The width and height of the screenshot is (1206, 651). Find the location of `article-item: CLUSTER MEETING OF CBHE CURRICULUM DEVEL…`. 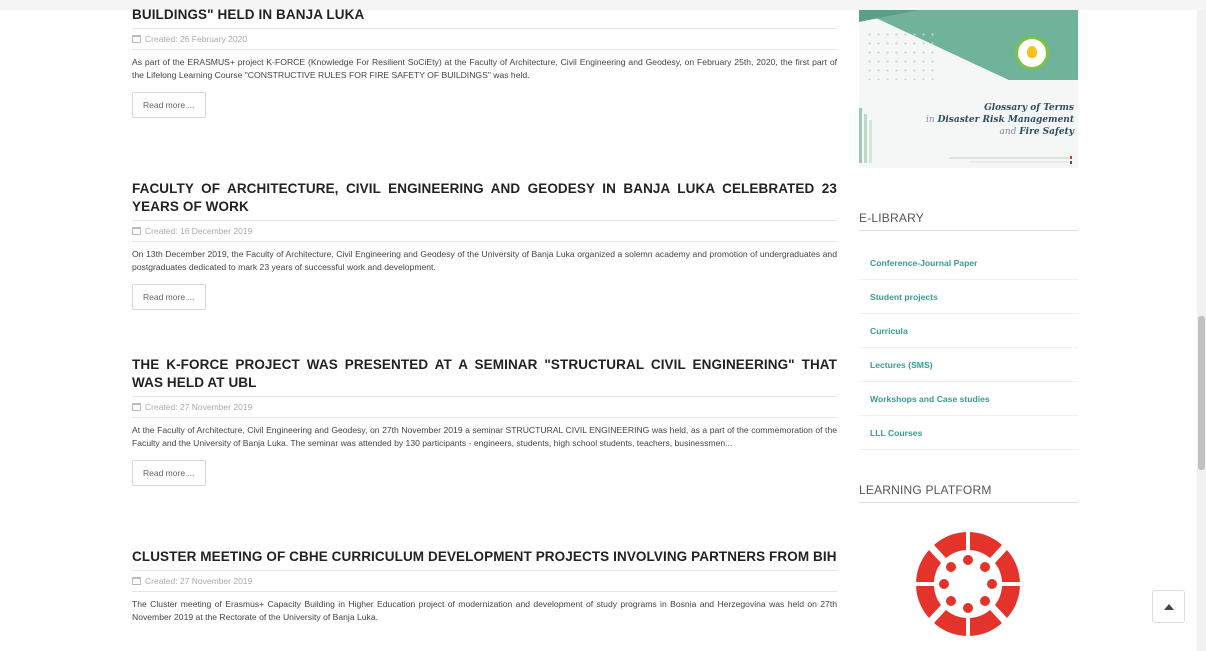

article-item: CLUSTER MEETING OF CBHE CURRICULUM DEVEL… is located at coordinates (484, 586).